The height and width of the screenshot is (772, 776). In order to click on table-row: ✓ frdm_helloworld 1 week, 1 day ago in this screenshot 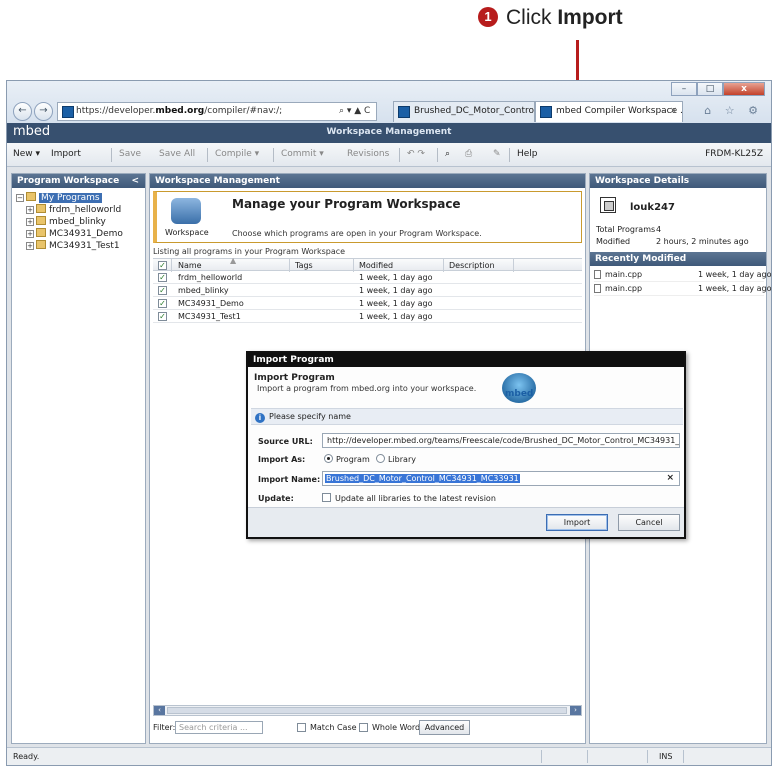, I will do `click(367, 277)`.